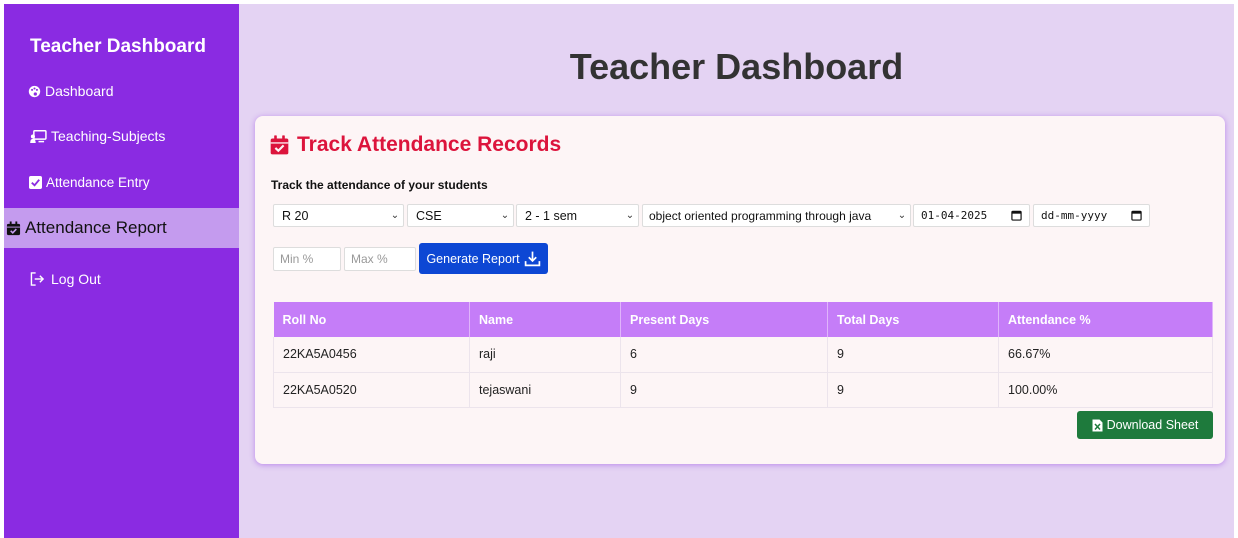 This screenshot has width=1238, height=538. What do you see at coordinates (35, 182) in the screenshot?
I see `check-square-icon` at bounding box center [35, 182].